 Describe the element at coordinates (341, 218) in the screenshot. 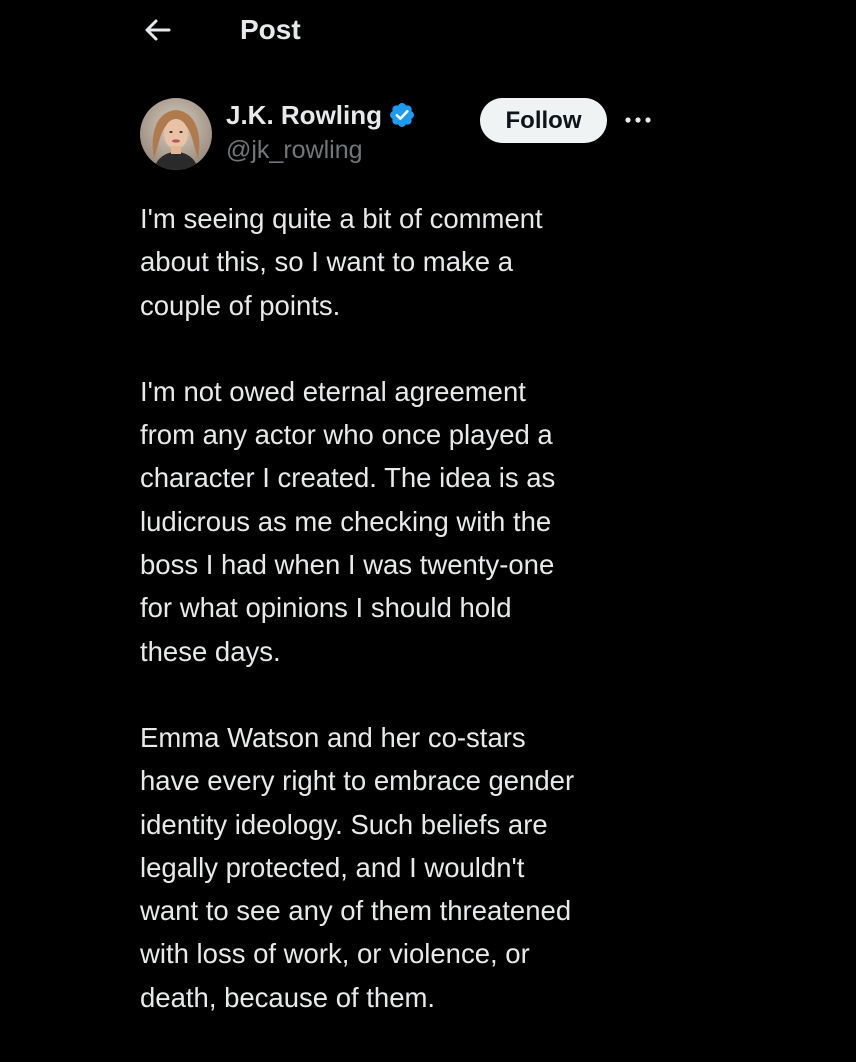

I see `post-line: I'm seeing quite a bit of comment` at that location.